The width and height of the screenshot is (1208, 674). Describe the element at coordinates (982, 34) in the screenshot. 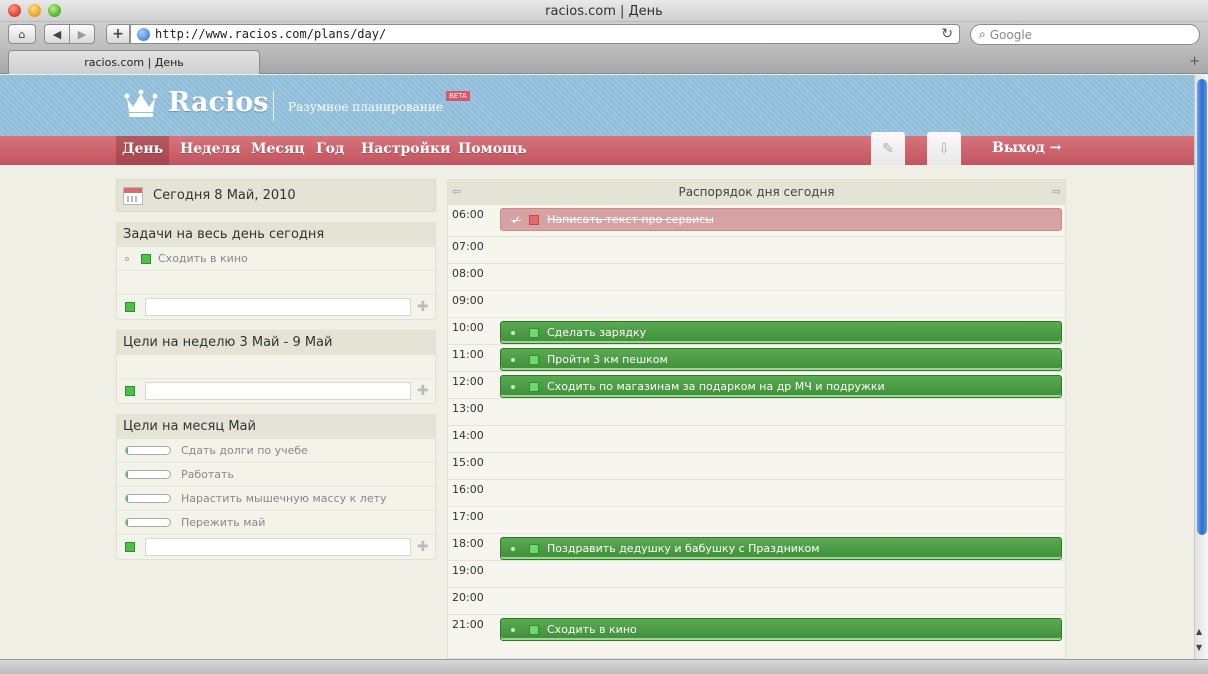

I see `search-icon: ⌕` at that location.